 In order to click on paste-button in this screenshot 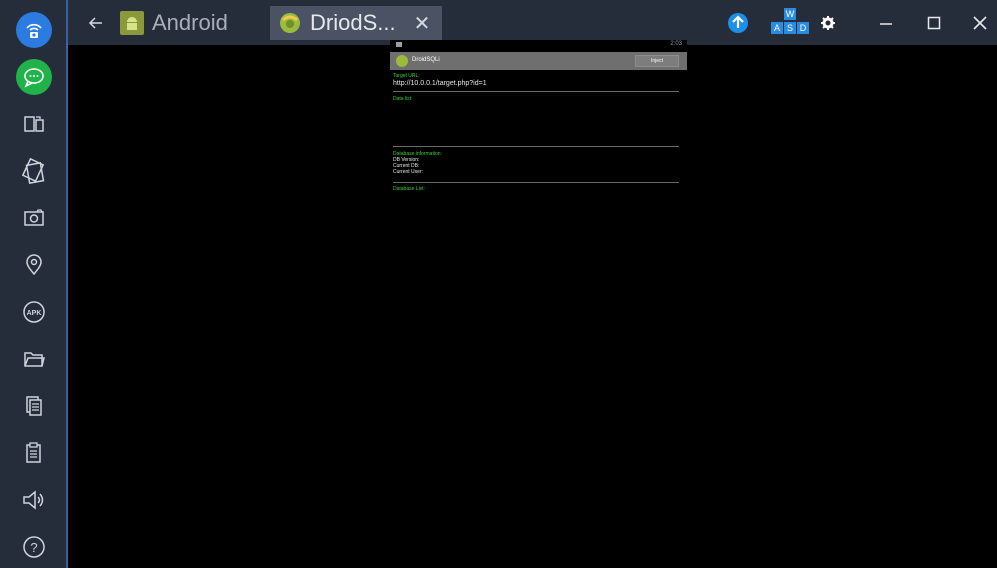, I will do `click(34, 453)`.